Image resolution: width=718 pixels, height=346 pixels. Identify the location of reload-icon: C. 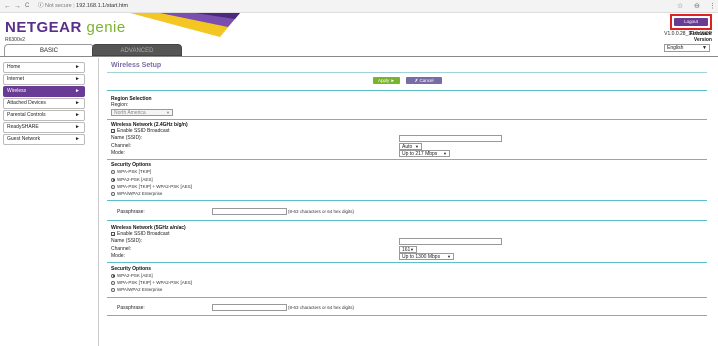
(27, 6).